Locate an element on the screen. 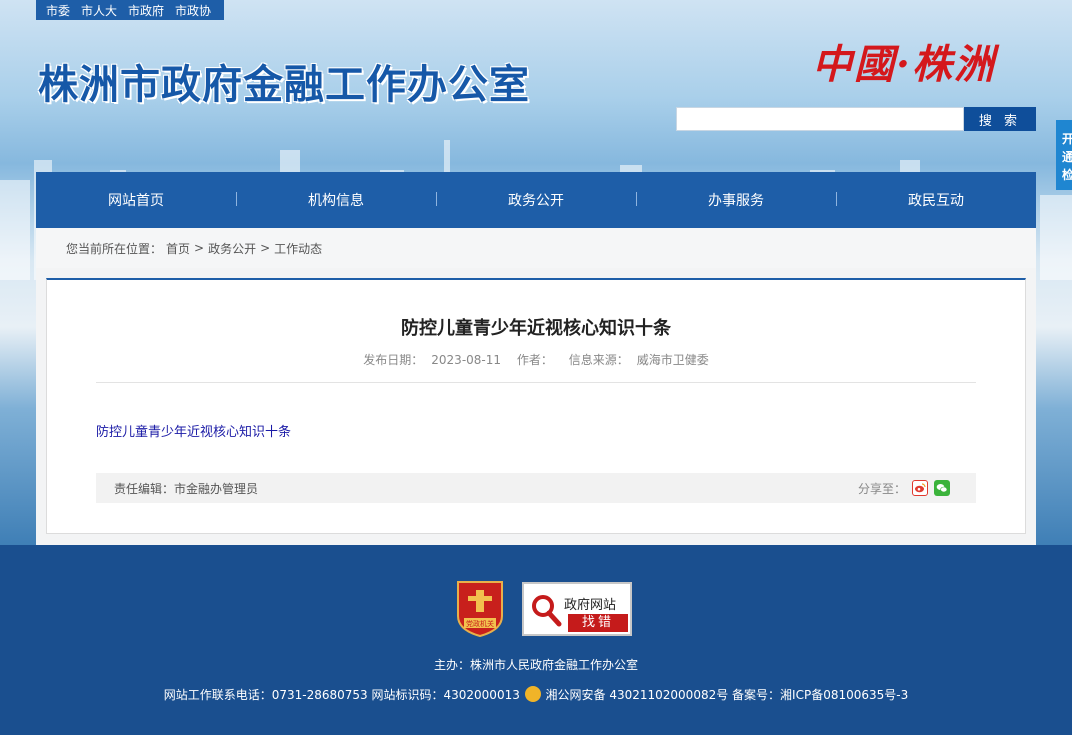 The image size is (1072, 735). party-gov-badge-icon: 党政机关 is located at coordinates (480, 608).